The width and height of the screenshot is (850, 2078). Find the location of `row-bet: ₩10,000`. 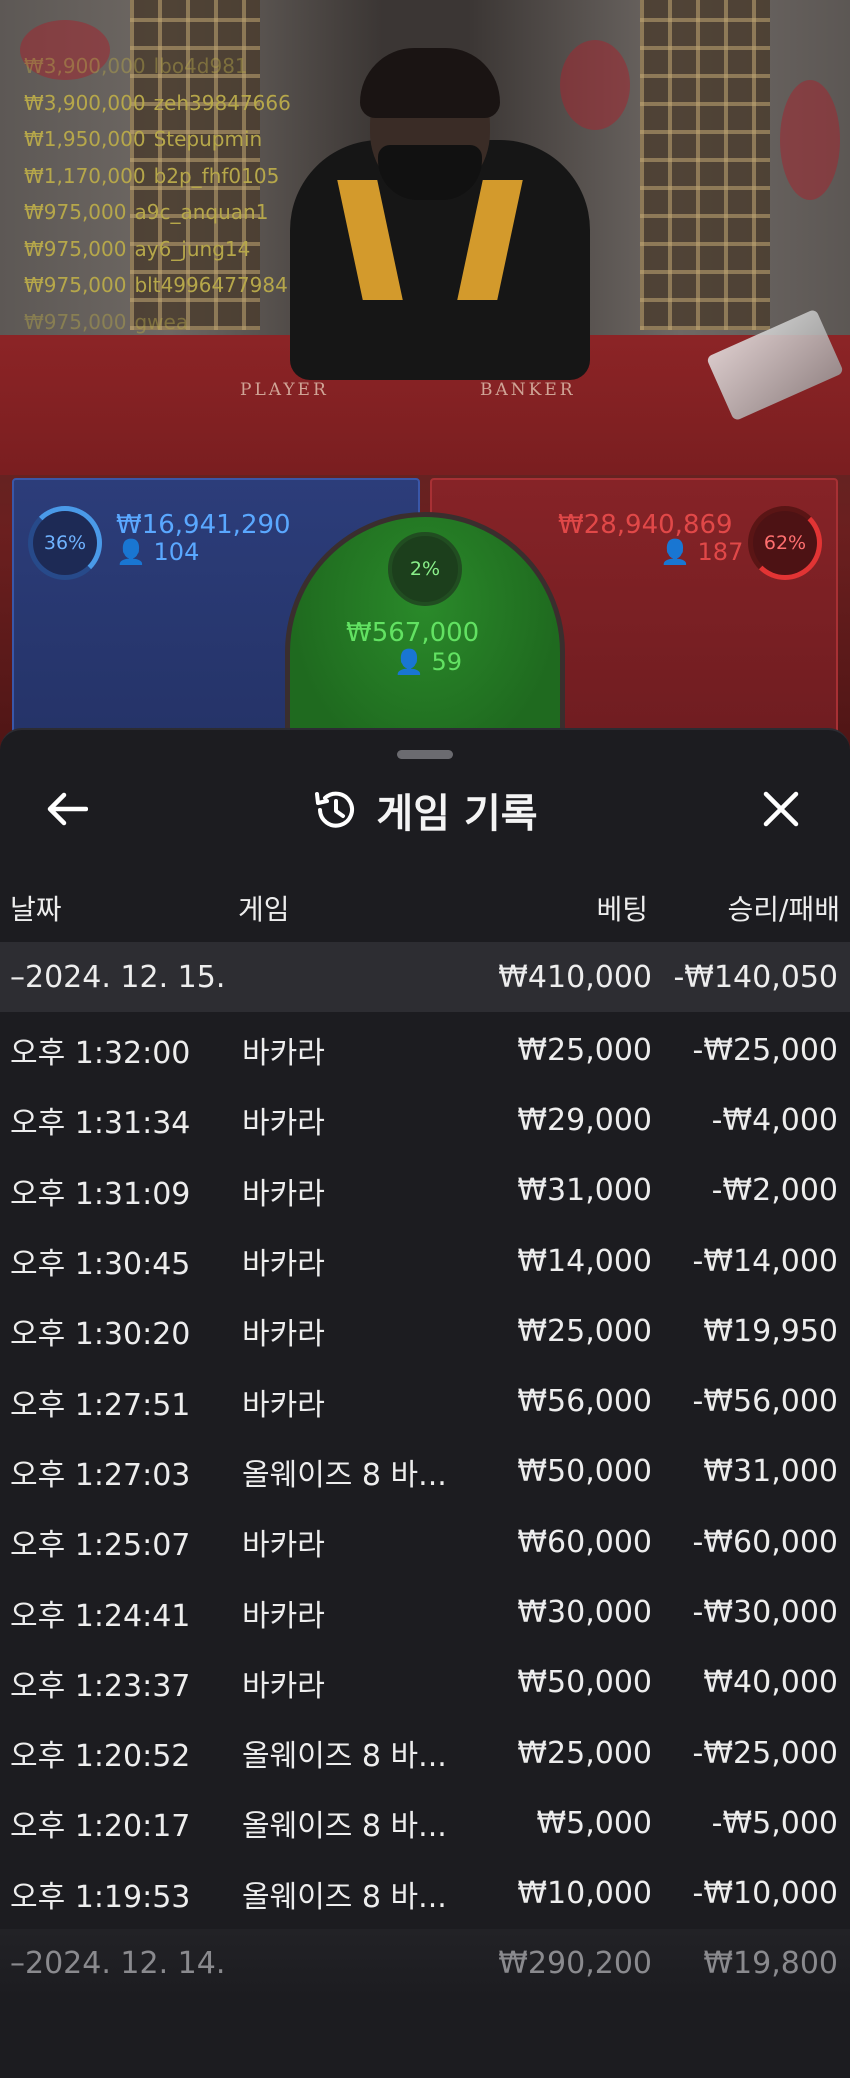

row-bet: ₩10,000 is located at coordinates (584, 1894).